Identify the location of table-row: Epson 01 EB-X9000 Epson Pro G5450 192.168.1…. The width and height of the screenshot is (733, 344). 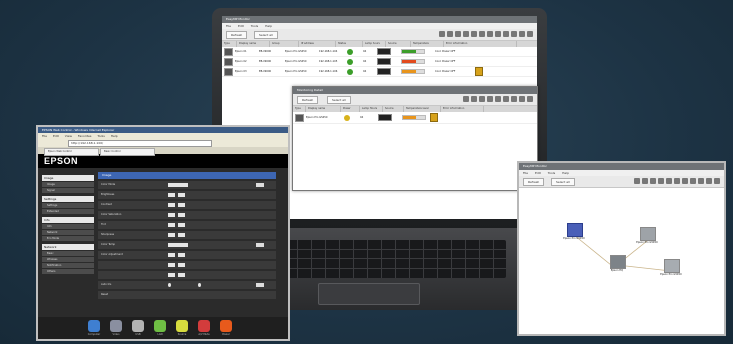
(379, 52).